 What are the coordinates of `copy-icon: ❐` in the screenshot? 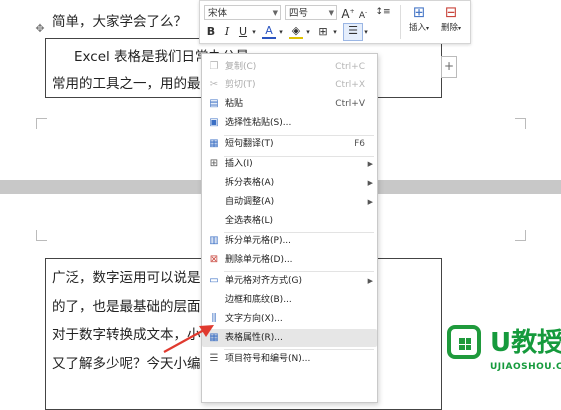 It's located at (214, 66).